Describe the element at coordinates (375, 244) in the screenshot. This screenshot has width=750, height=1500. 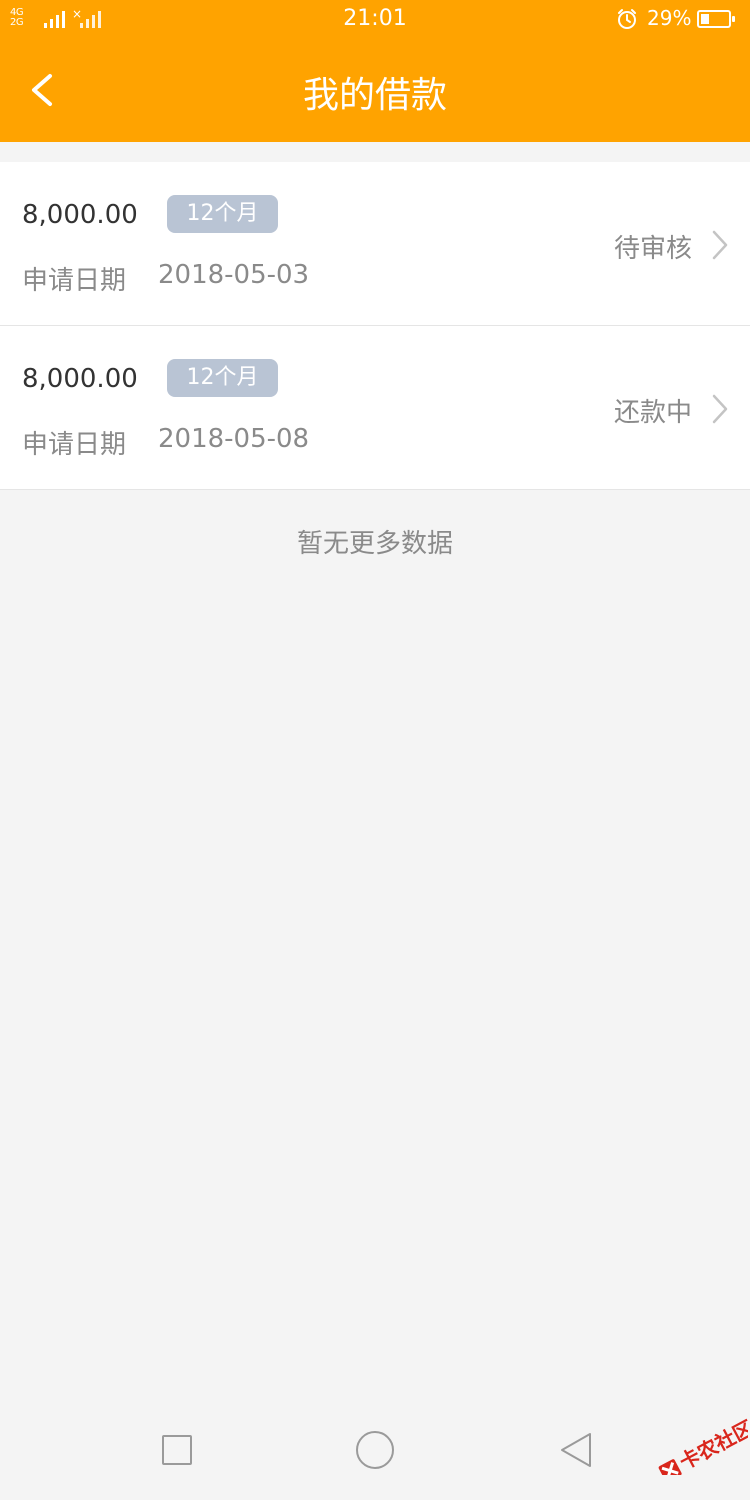
I see `loan-item: 8,000.00 12个月 申请日期 2018-05-03 待审核` at that location.